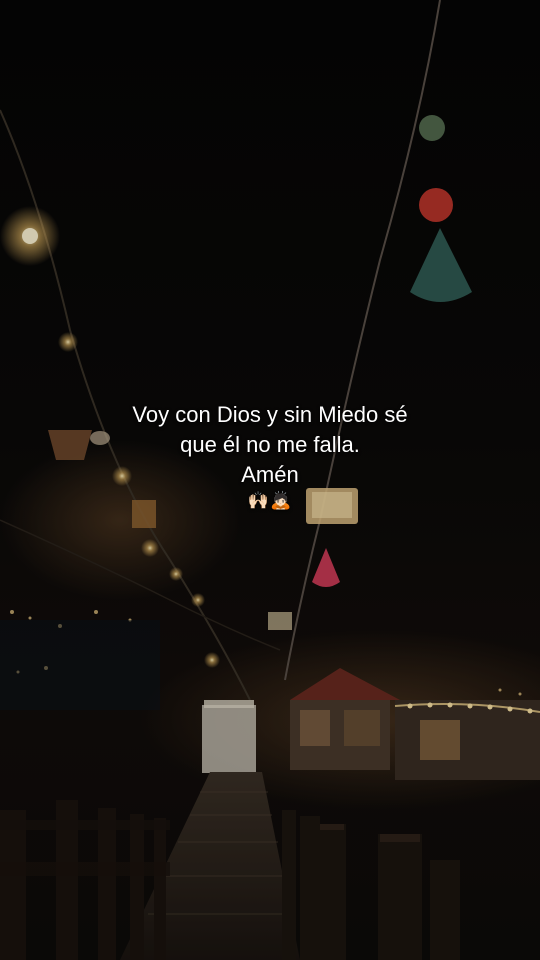  I want to click on praying-hands-emoji: 🙌🏻🙇🏻, so click(270, 501).